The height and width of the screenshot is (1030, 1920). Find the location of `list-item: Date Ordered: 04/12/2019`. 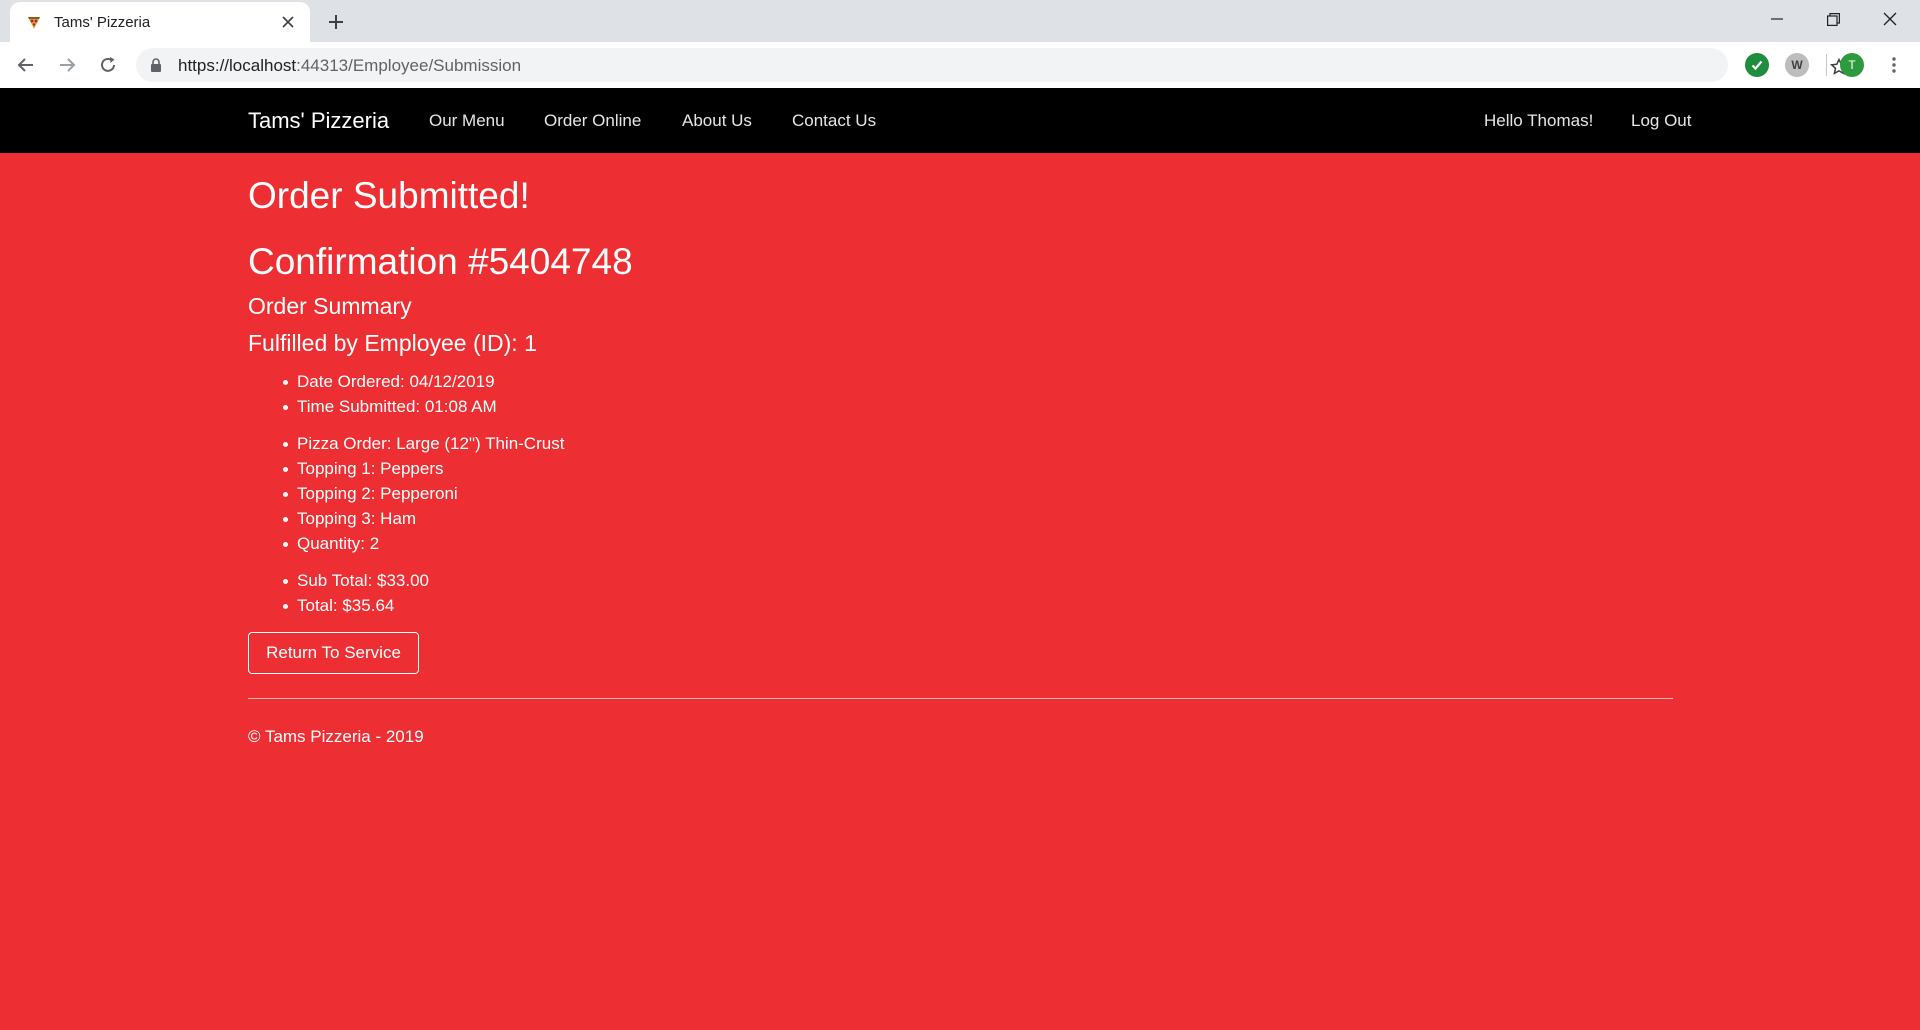

list-item: Date Ordered: 04/12/2019 is located at coordinates (390, 381).